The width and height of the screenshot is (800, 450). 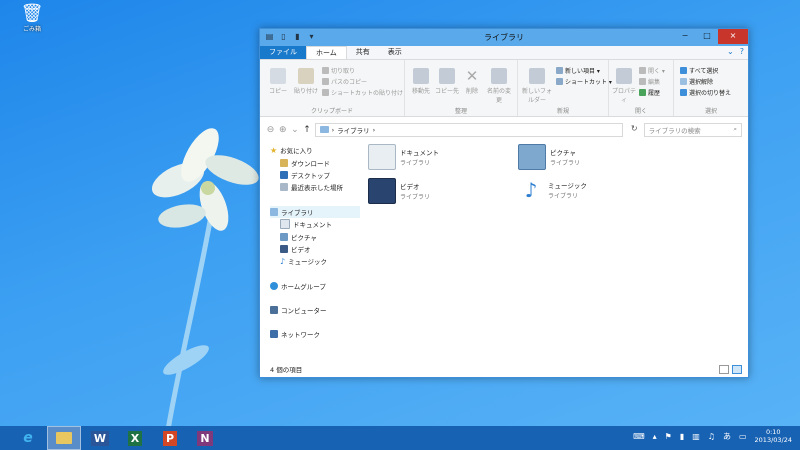 I want to click on copy-path-button: パスのコピー, so click(x=344, y=81).